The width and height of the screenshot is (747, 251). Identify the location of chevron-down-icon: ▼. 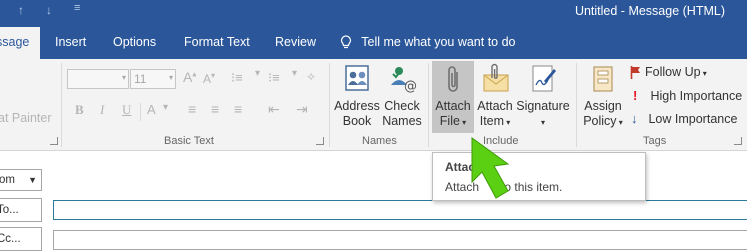
(32, 180).